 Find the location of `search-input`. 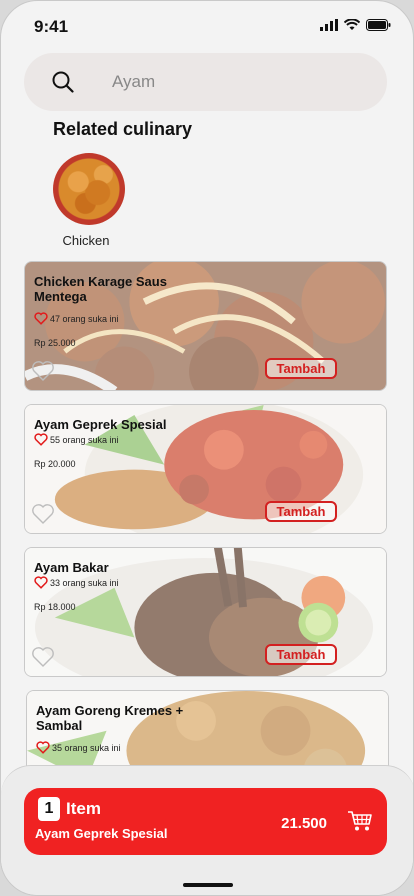

search-input is located at coordinates (237, 82).